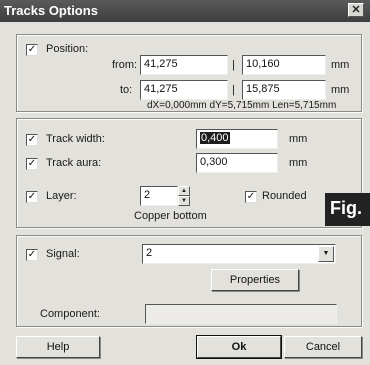 The width and height of the screenshot is (370, 365). Describe the element at coordinates (237, 139) in the screenshot. I see `track-width-field: 0,400` at that location.